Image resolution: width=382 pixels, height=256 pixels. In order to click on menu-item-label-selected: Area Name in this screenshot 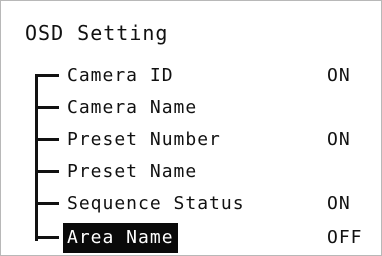, I will do `click(120, 238)`.